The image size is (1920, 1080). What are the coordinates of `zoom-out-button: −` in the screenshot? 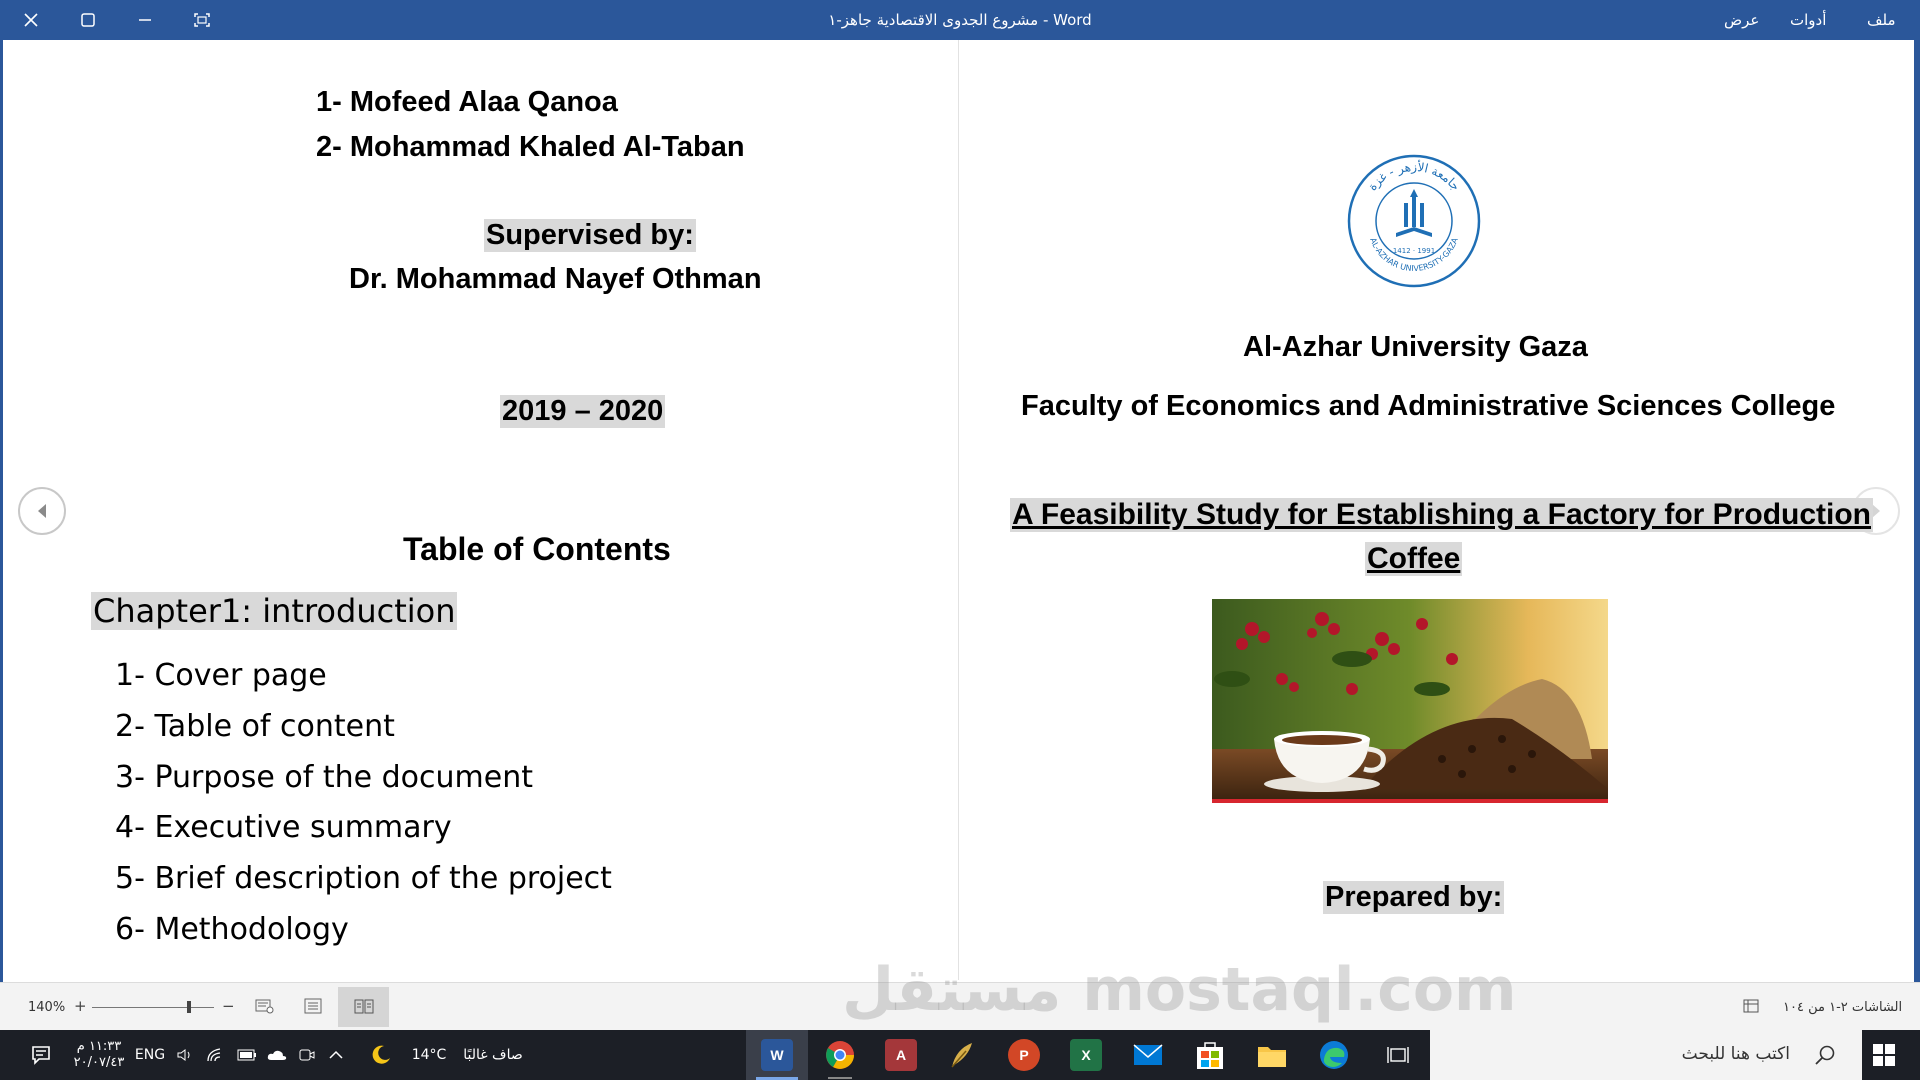 It's located at (228, 1006).